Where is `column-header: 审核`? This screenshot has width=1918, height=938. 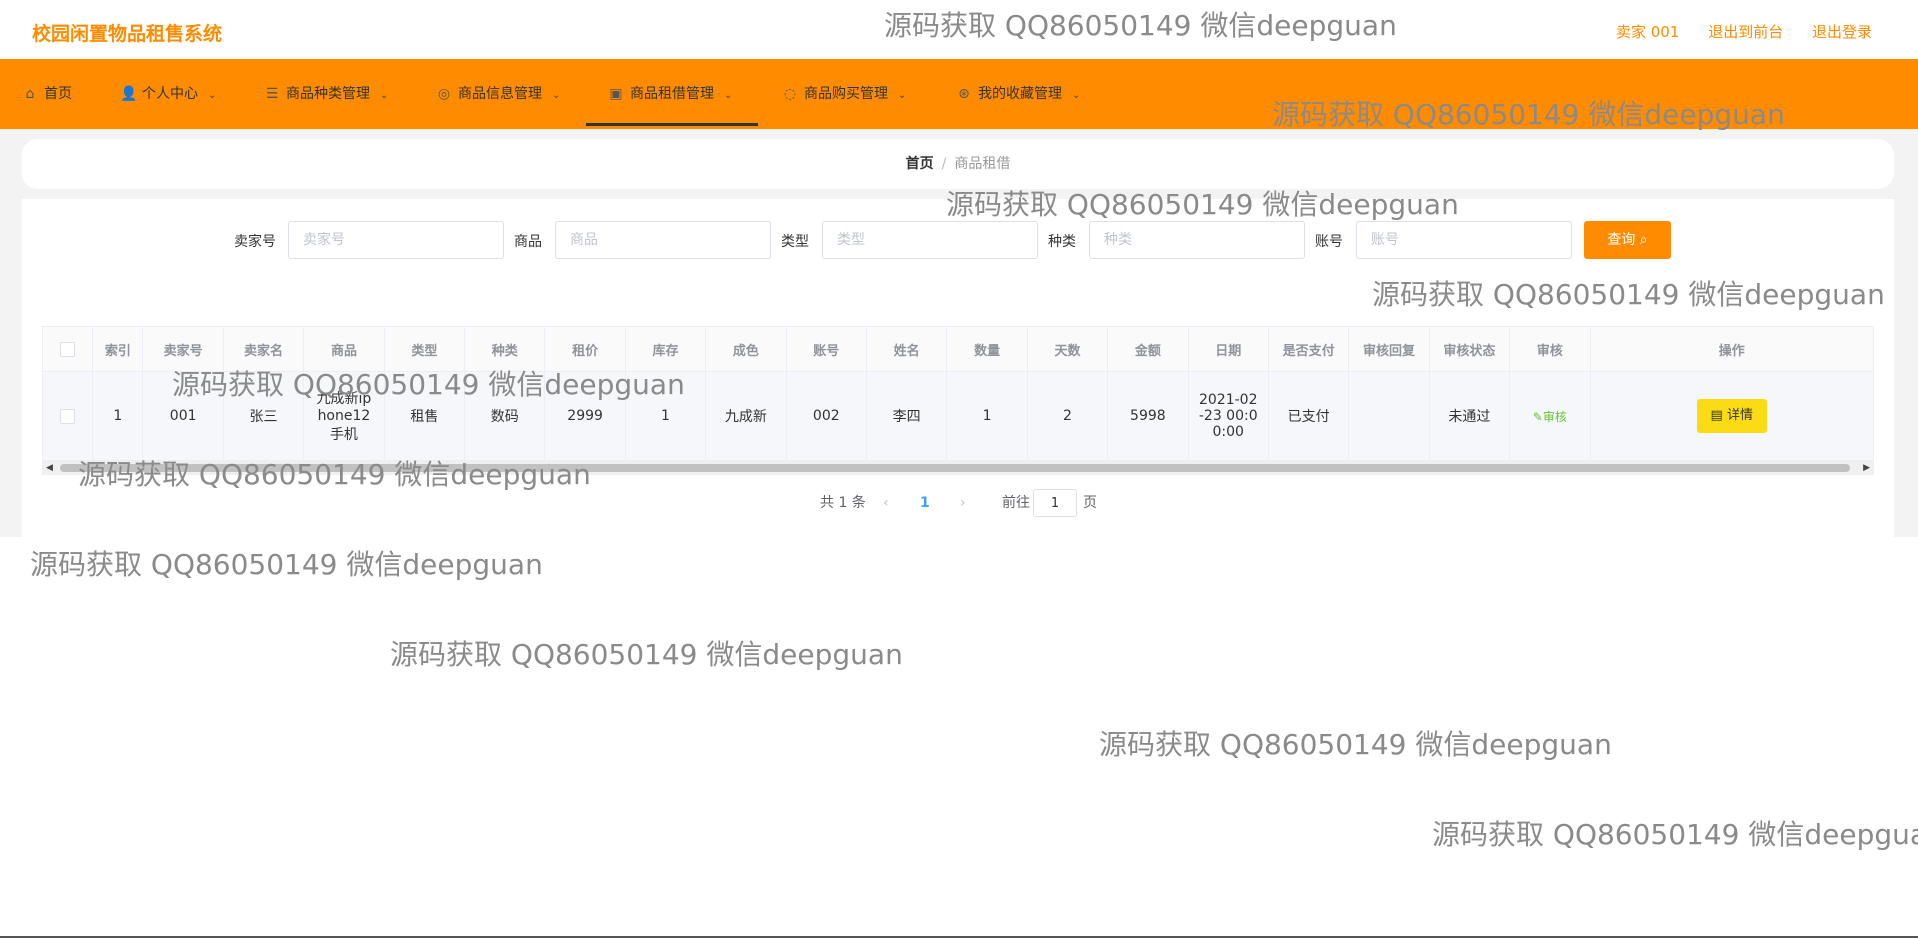 column-header: 审核 is located at coordinates (1550, 349).